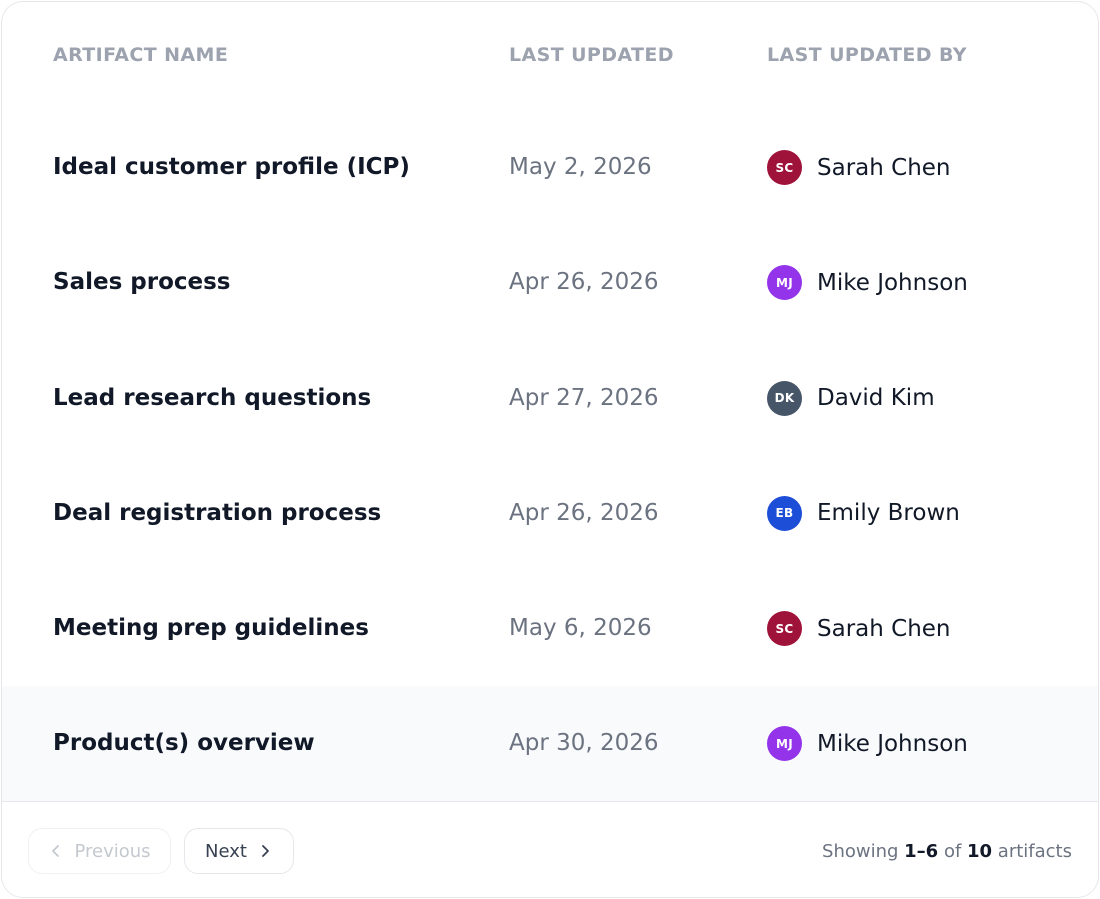 The width and height of the screenshot is (1100, 899). What do you see at coordinates (863, 851) in the screenshot?
I see `showing-prefix: Showing` at bounding box center [863, 851].